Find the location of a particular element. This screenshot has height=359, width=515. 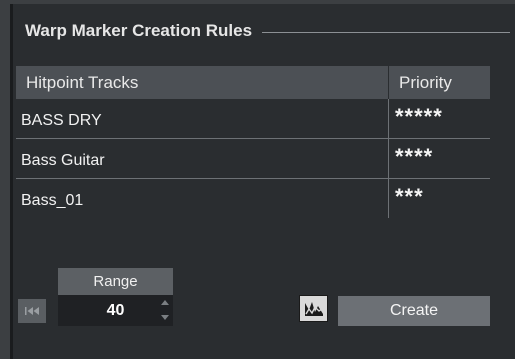

priority-cell: ***** is located at coordinates (439, 118).